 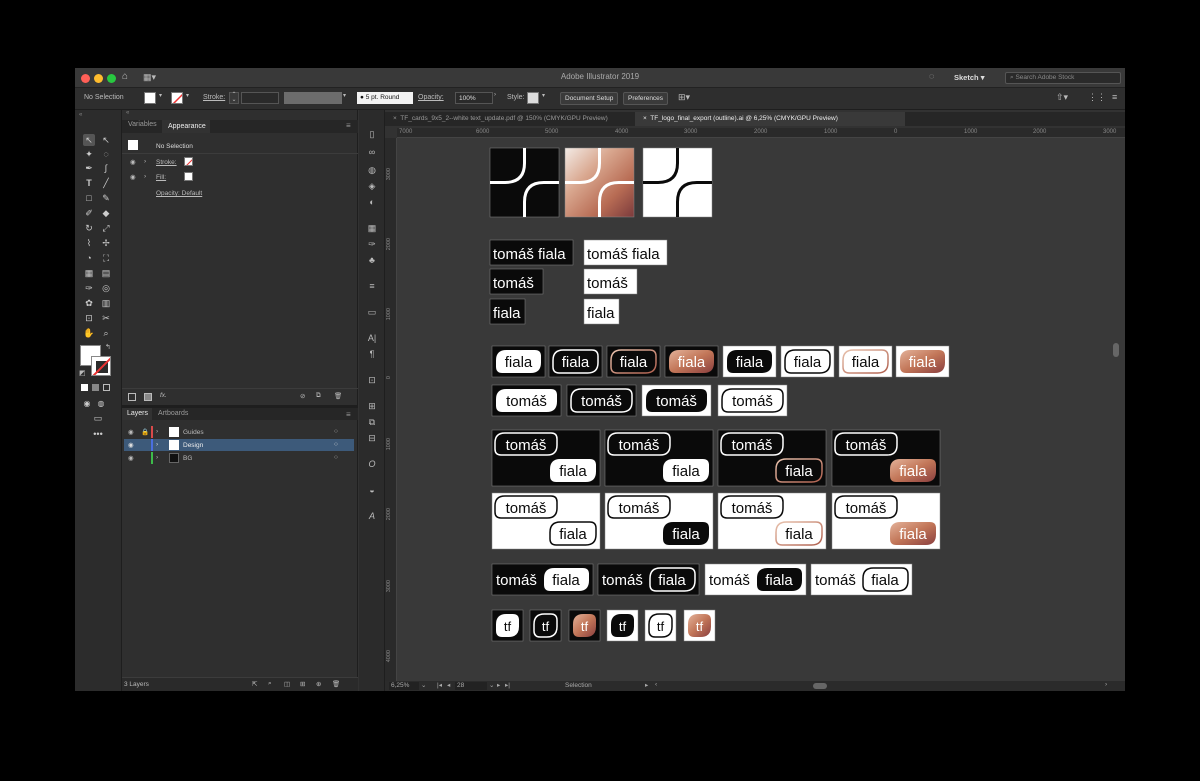 I want to click on tab-artboards: Artboards, so click(x=173, y=413).